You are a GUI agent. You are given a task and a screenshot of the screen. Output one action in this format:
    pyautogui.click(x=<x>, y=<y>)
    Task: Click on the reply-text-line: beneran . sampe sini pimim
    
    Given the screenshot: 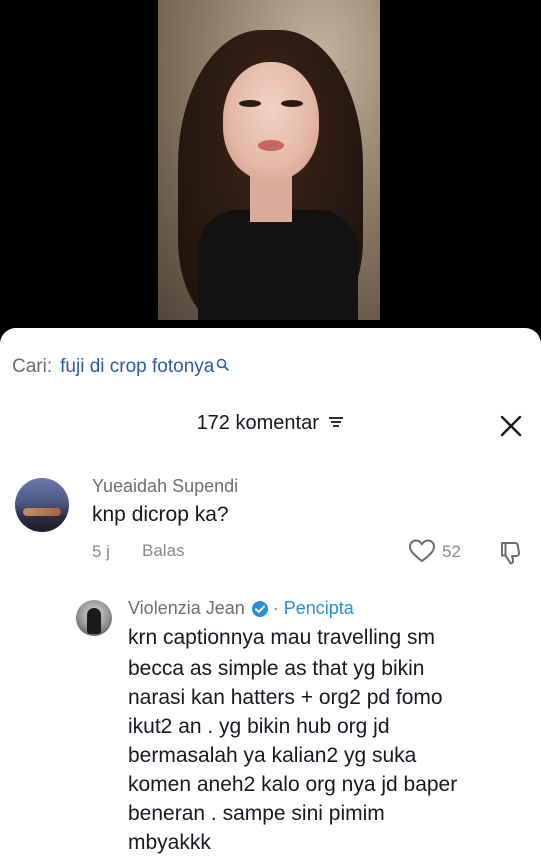 What is the action you would take?
    pyautogui.click(x=256, y=813)
    